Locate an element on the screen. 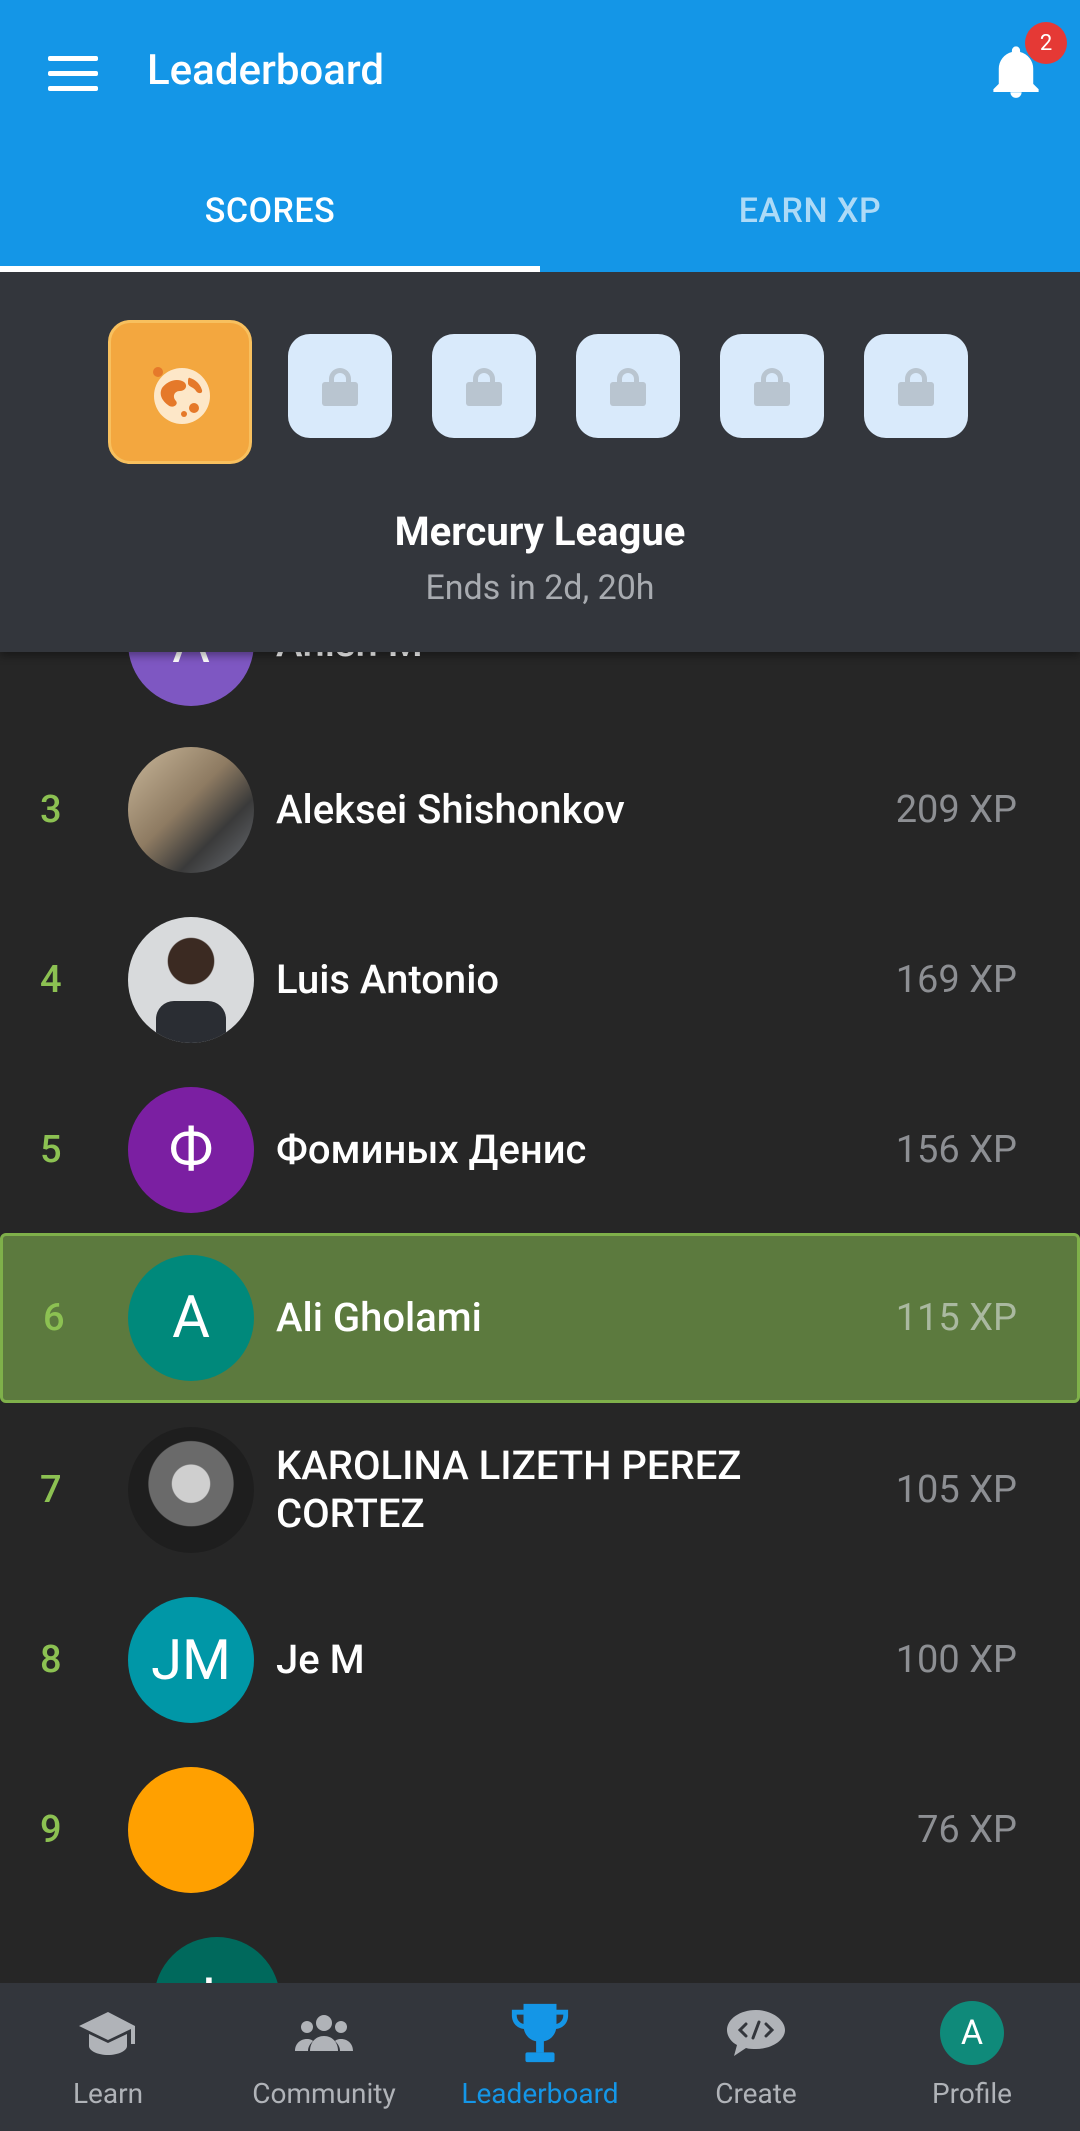 This screenshot has height=2131, width=1080. nav-leaderboard: Leaderboard is located at coordinates (540, 2057).